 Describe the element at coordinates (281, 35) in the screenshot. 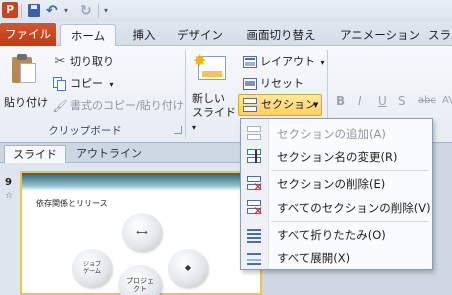

I see `tab-transitions: 画面切り替え` at that location.